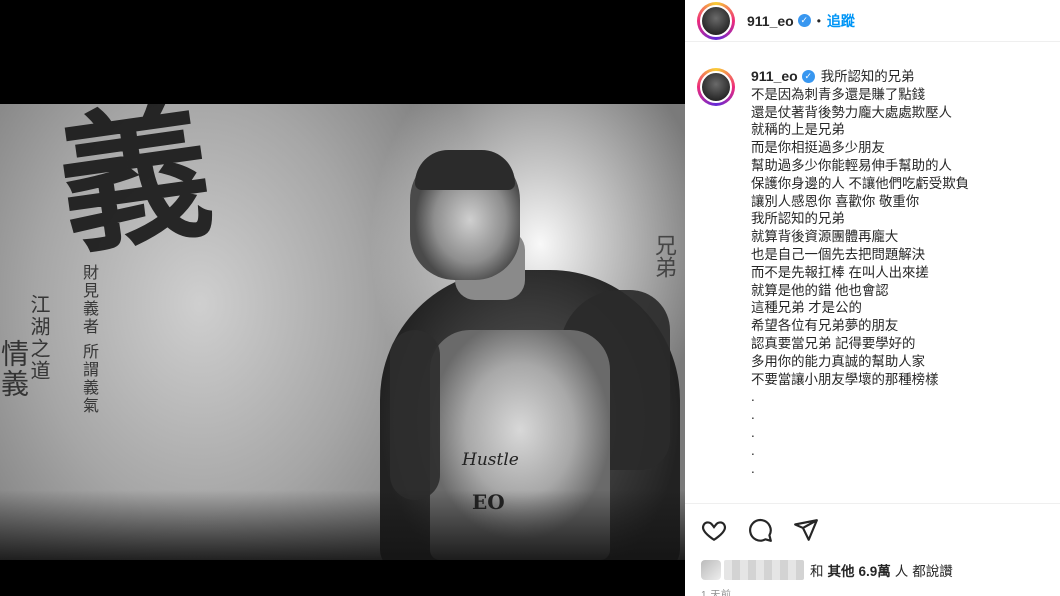  What do you see at coordinates (714, 530) in the screenshot?
I see `heart-icon` at bounding box center [714, 530].